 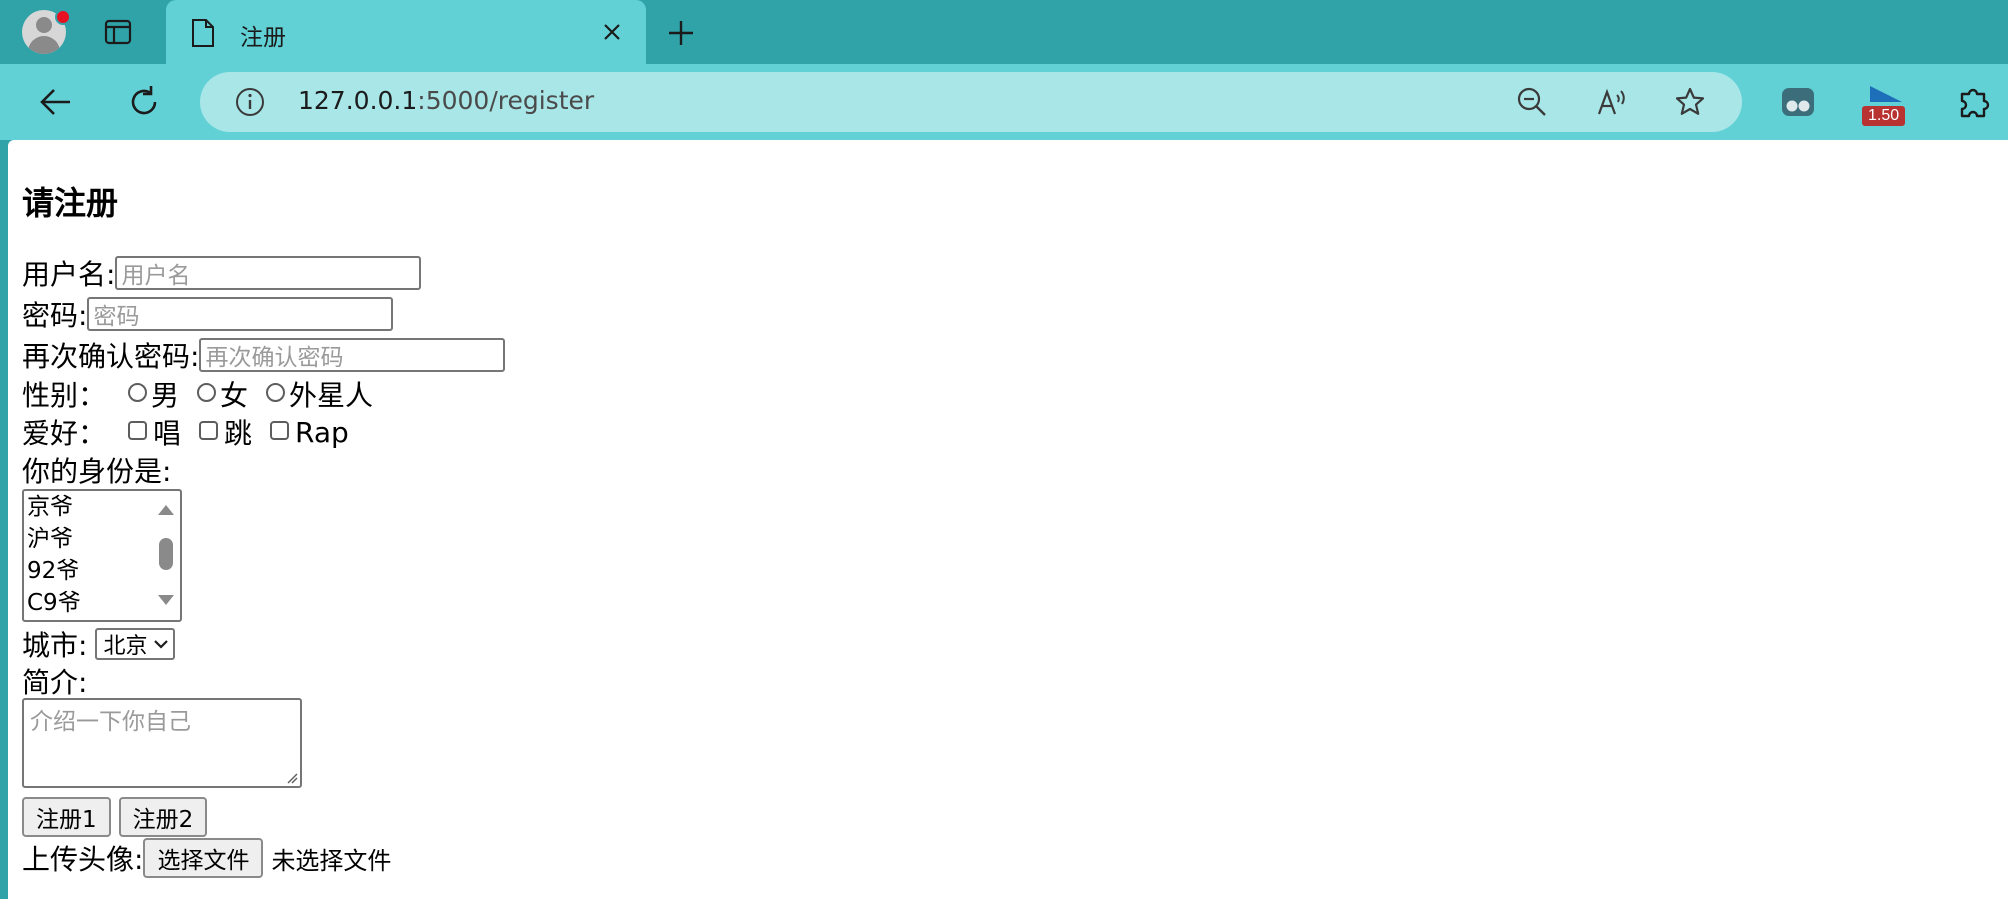 What do you see at coordinates (55, 645) in the screenshot?
I see `city-label: 城市:` at bounding box center [55, 645].